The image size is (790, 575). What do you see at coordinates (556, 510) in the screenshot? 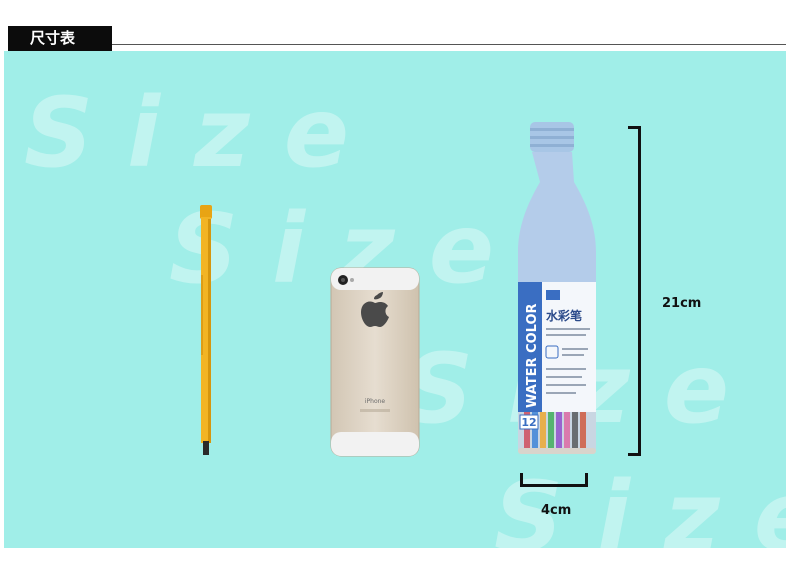
I see `width-label: 4cm` at bounding box center [556, 510].